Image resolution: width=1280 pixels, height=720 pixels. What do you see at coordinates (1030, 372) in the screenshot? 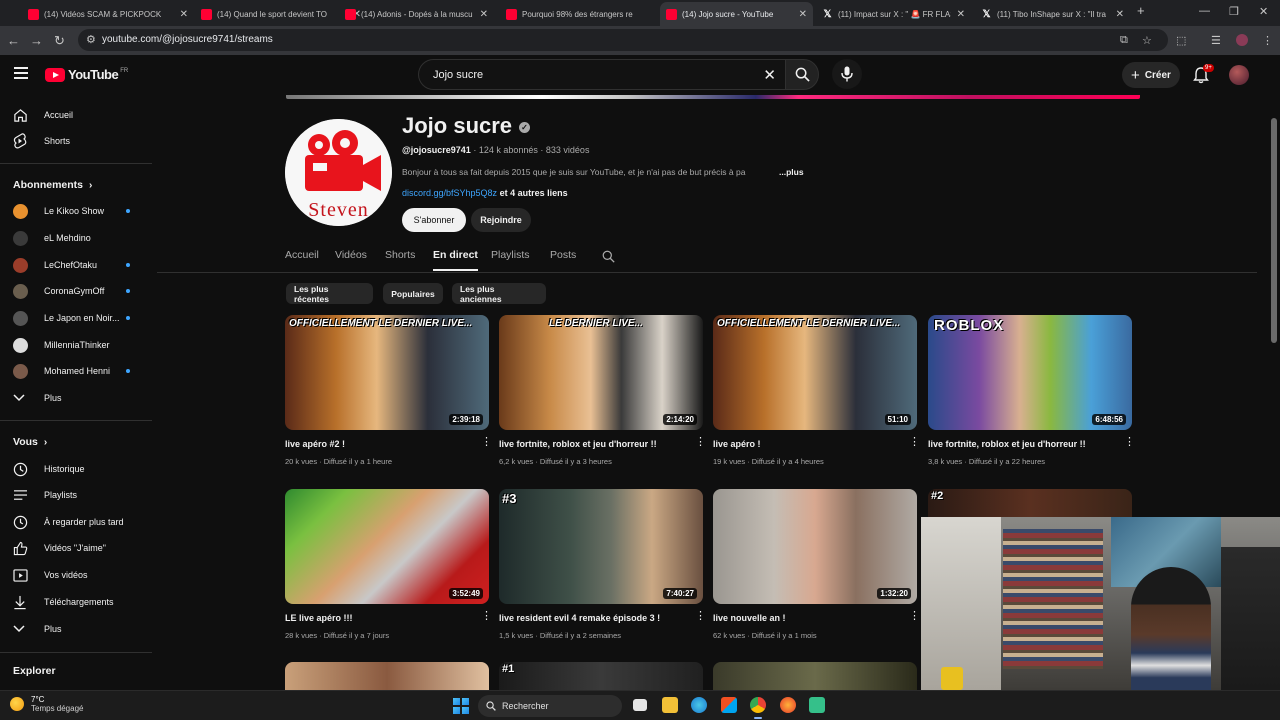
I see `video-thumbnail: ROBLOX 6:48:56` at bounding box center [1030, 372].